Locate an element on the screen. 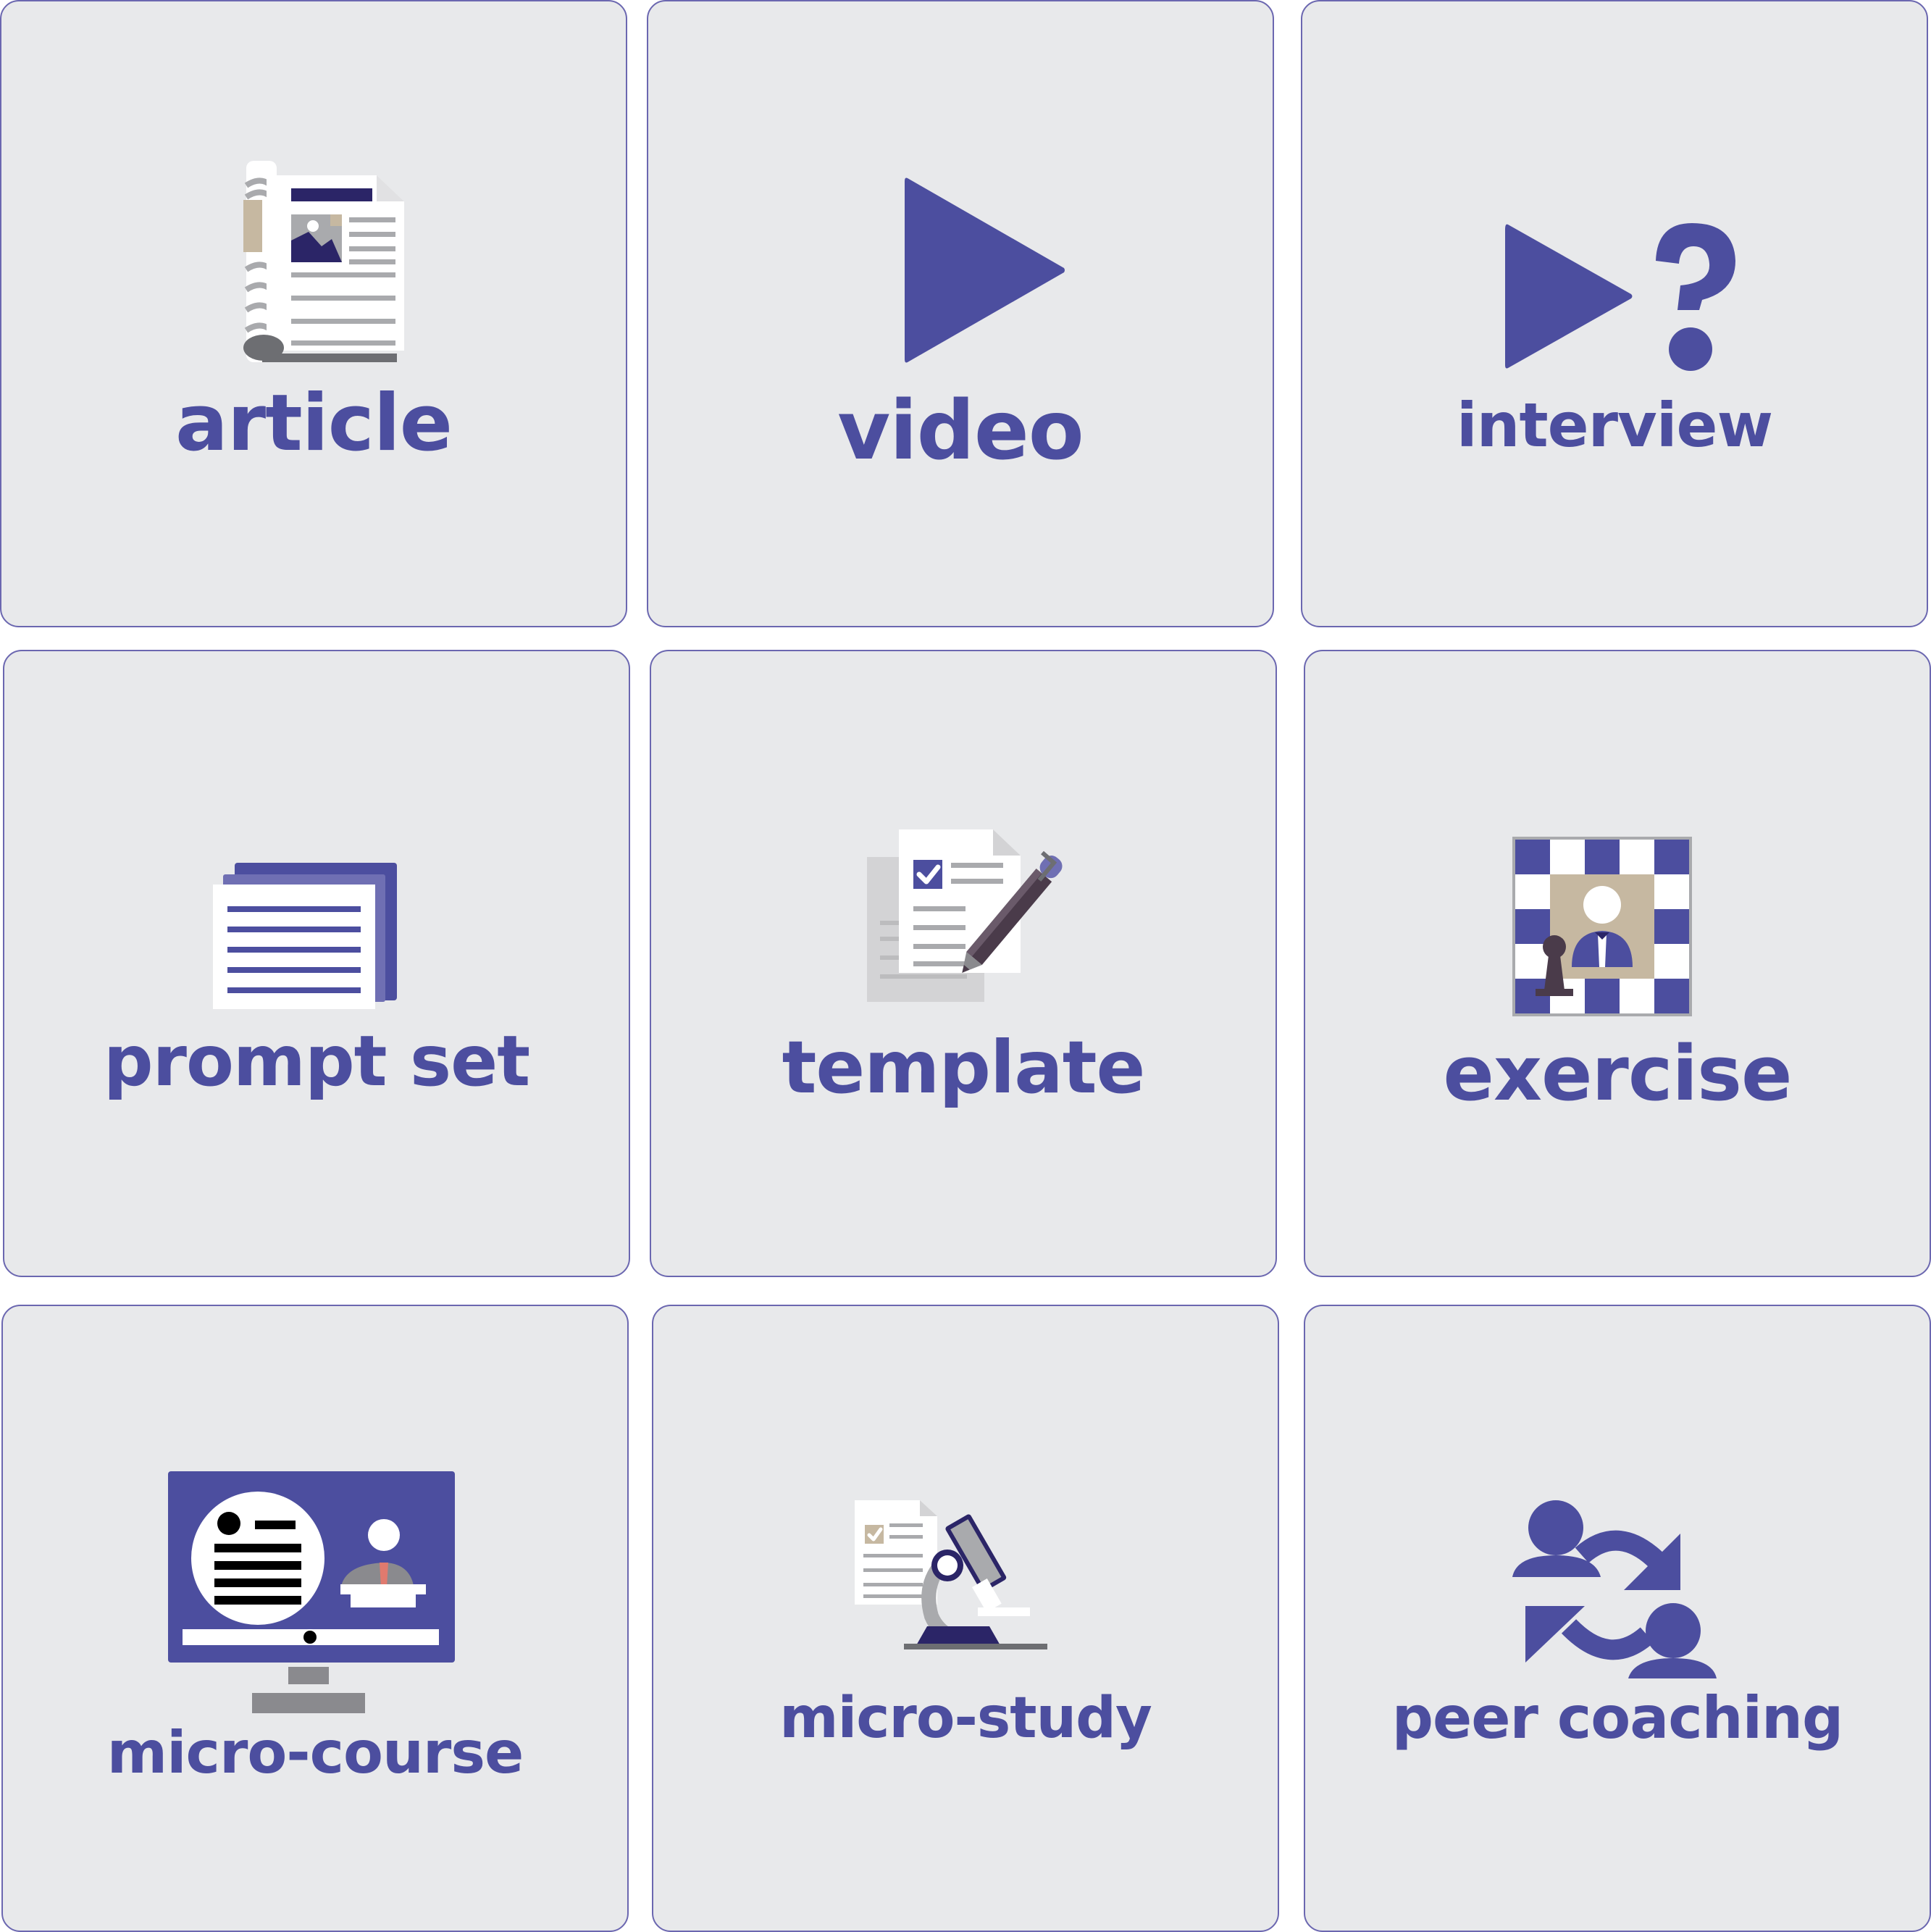 Image resolution: width=1931 pixels, height=1932 pixels. chessboard-person-icon is located at coordinates (1602, 926).